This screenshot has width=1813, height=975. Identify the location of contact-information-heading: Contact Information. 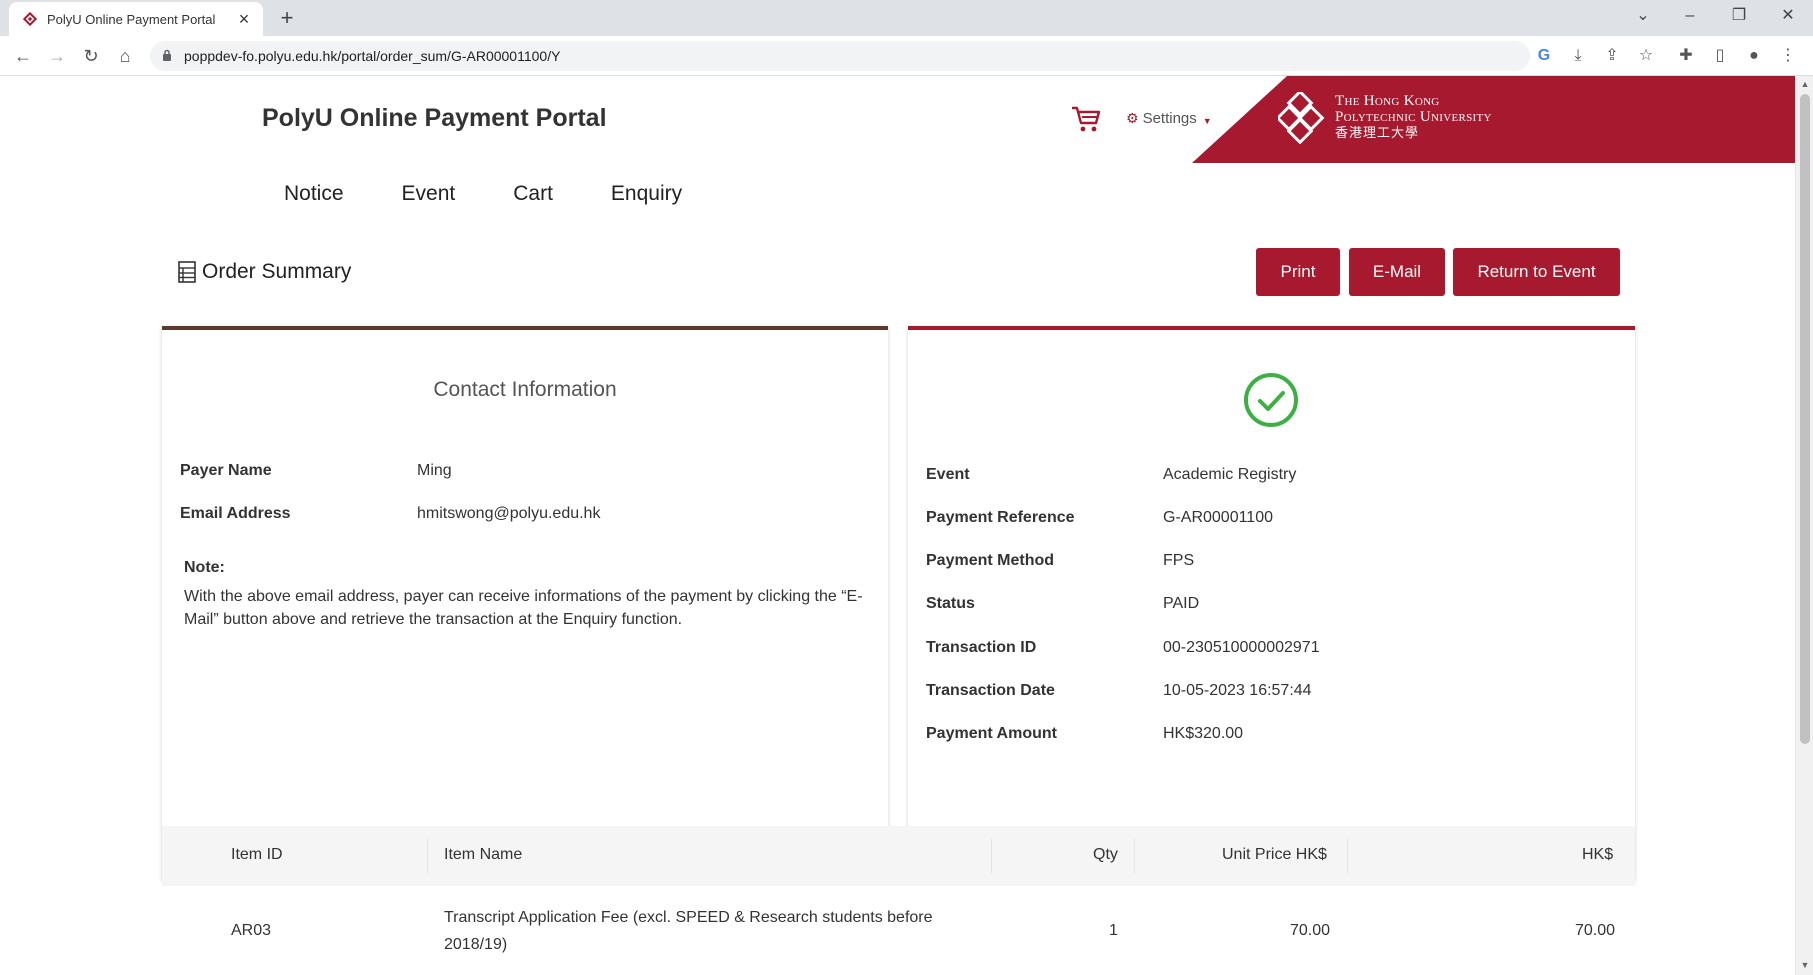
(525, 389).